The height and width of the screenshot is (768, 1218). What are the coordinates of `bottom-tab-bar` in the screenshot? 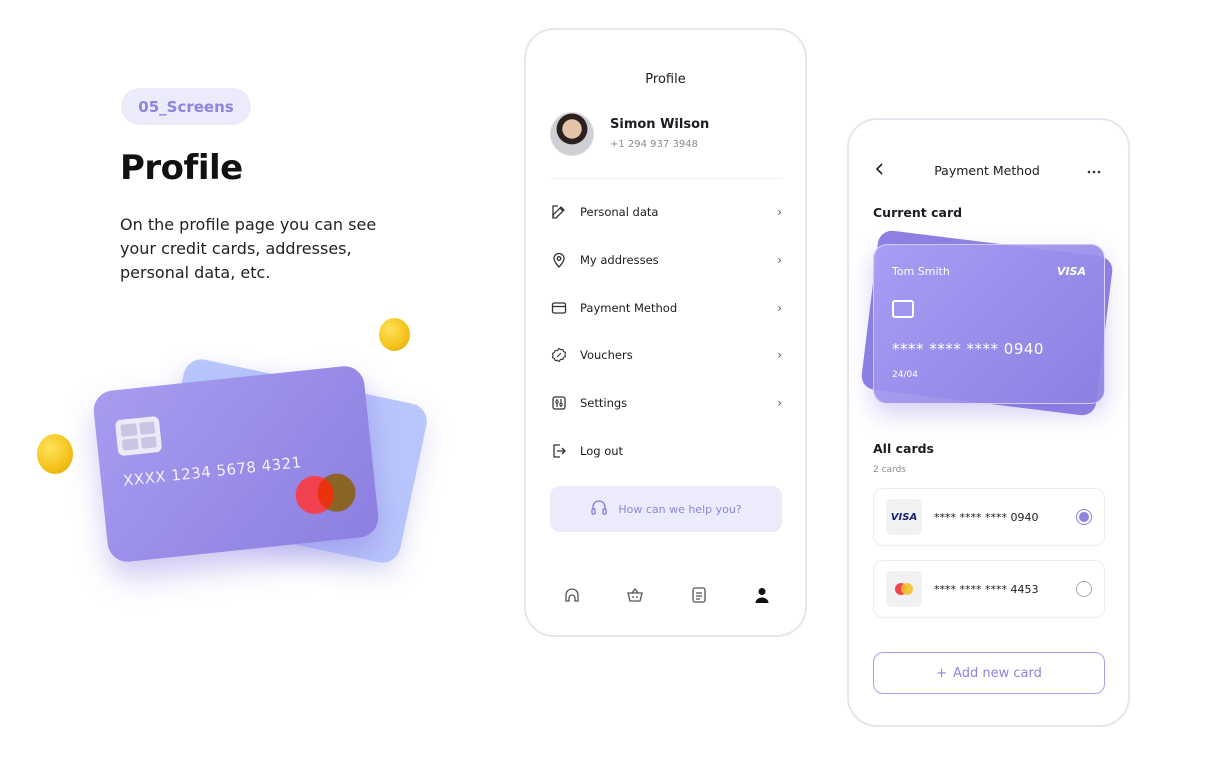 It's located at (667, 595).